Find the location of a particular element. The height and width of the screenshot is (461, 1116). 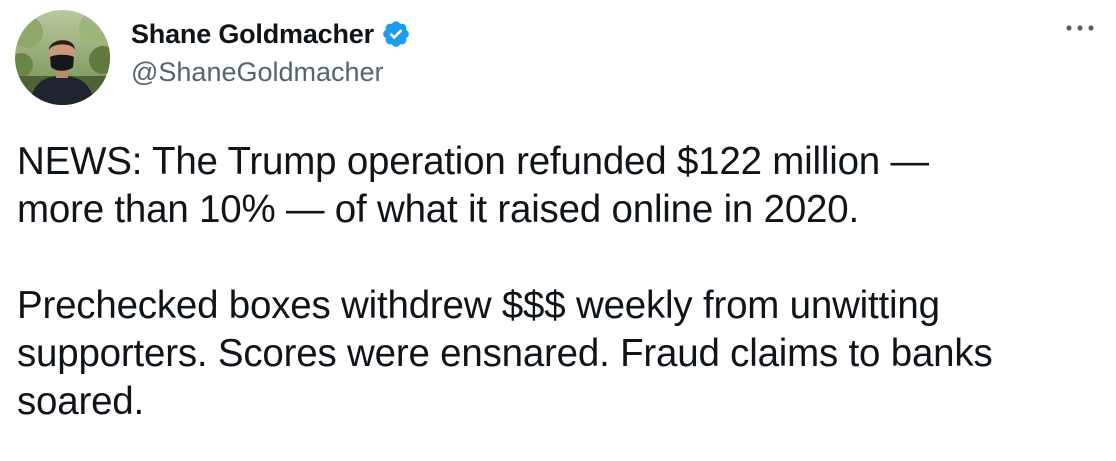

more-options-button is located at coordinates (1080, 28).